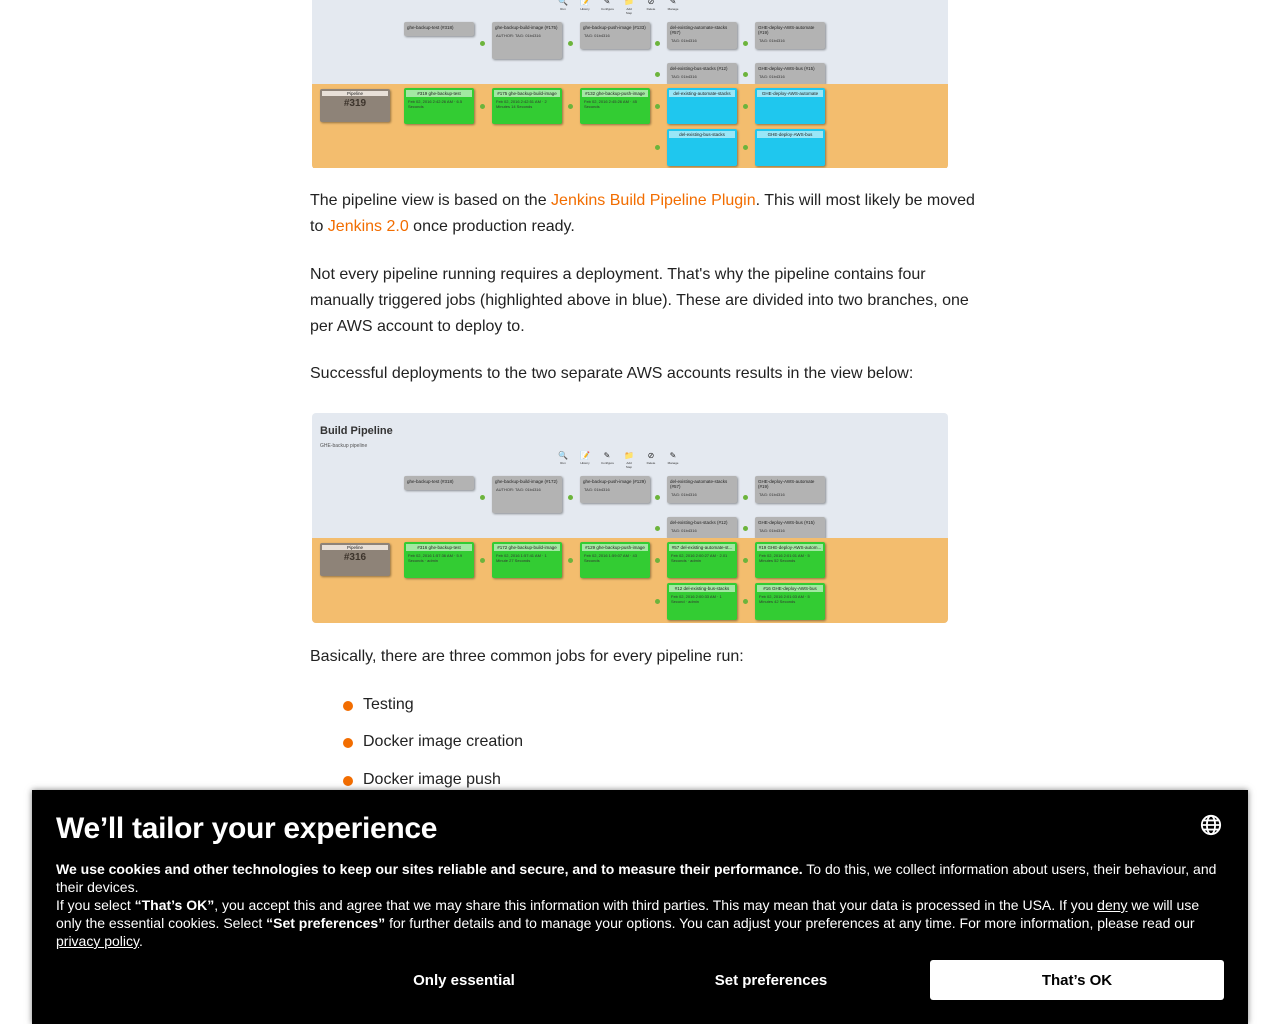  Describe the element at coordinates (615, 489) in the screenshot. I see `upstream-job: ghe-backup-push-image (#129) TAG: 01b4316` at that location.